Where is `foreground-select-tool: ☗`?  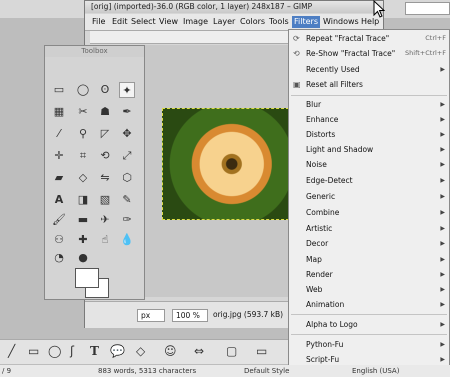 foreground-select-tool: ☗ is located at coordinates (105, 112).